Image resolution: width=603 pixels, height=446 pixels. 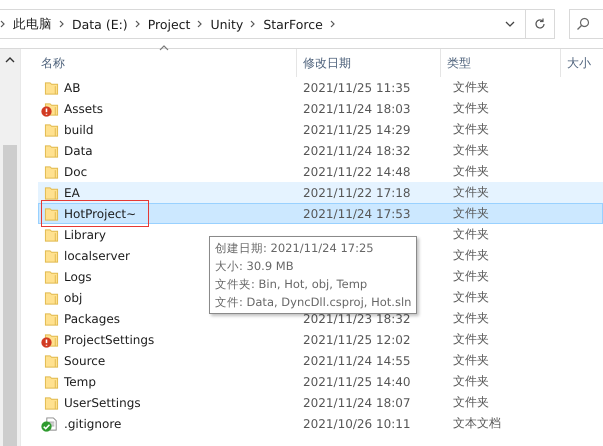 What do you see at coordinates (357, 403) in the screenshot?
I see `modified-date: 2021/11/24 18:07` at bounding box center [357, 403].